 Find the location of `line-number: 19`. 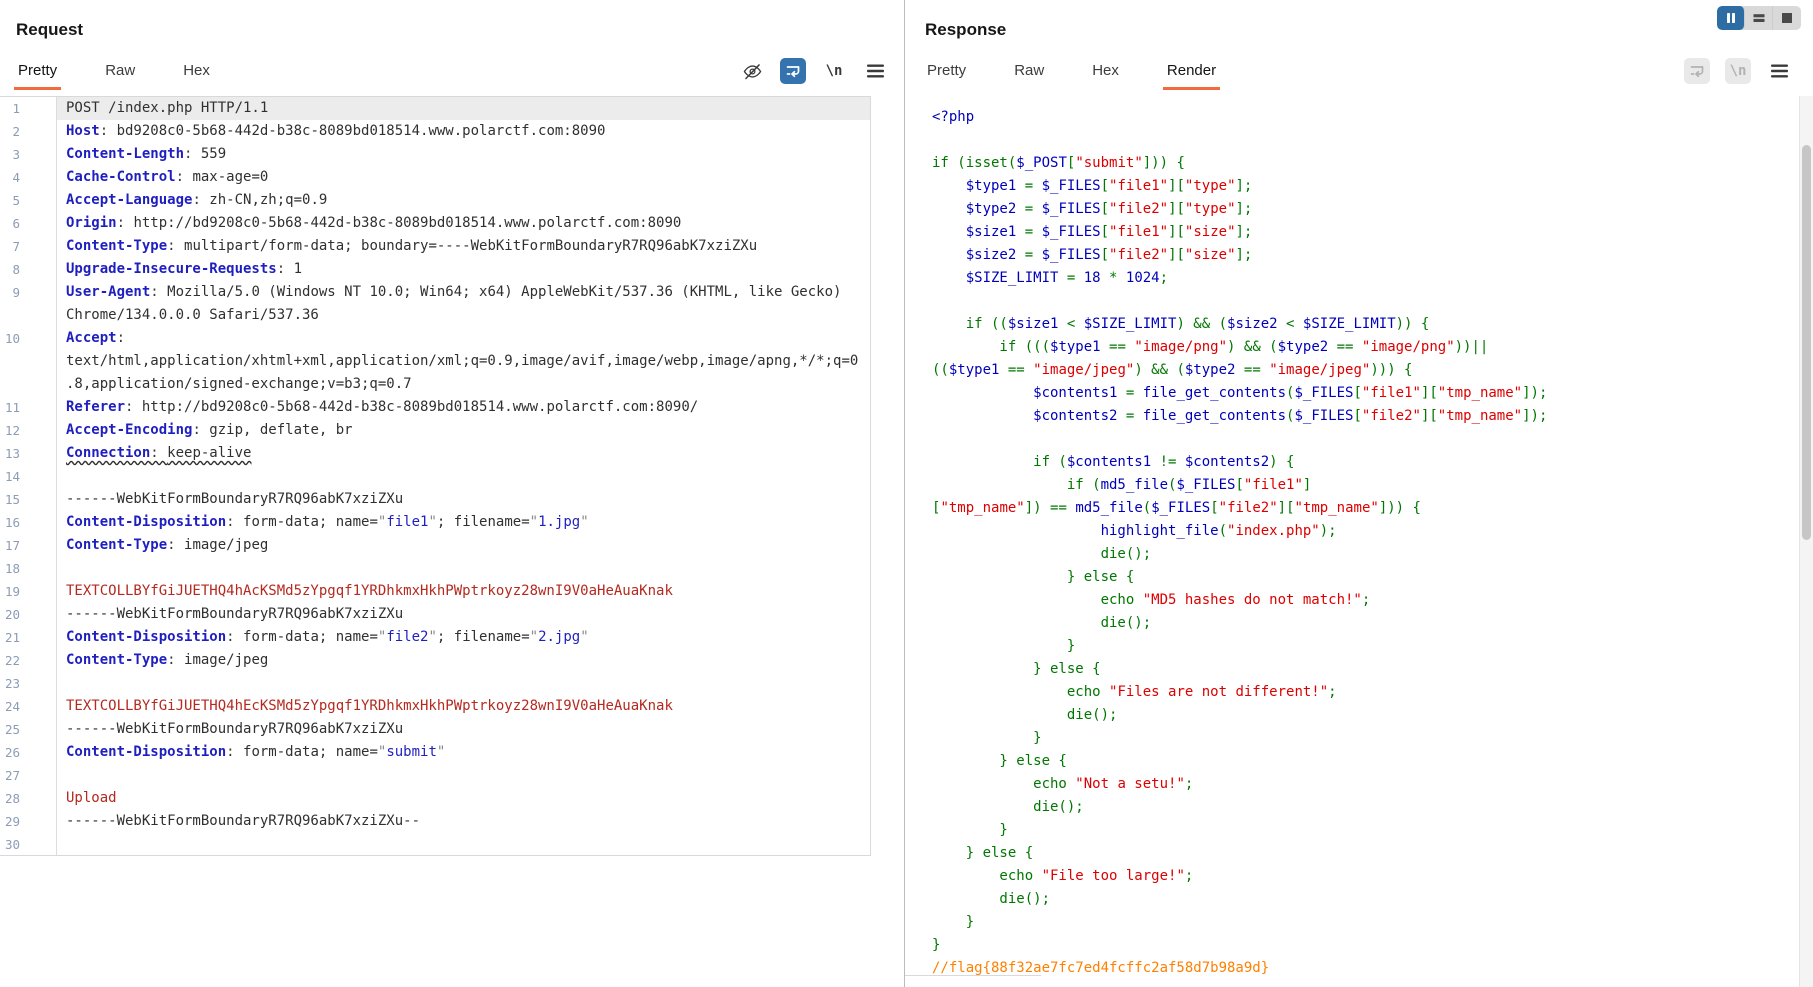

line-number: 19 is located at coordinates (28, 591).